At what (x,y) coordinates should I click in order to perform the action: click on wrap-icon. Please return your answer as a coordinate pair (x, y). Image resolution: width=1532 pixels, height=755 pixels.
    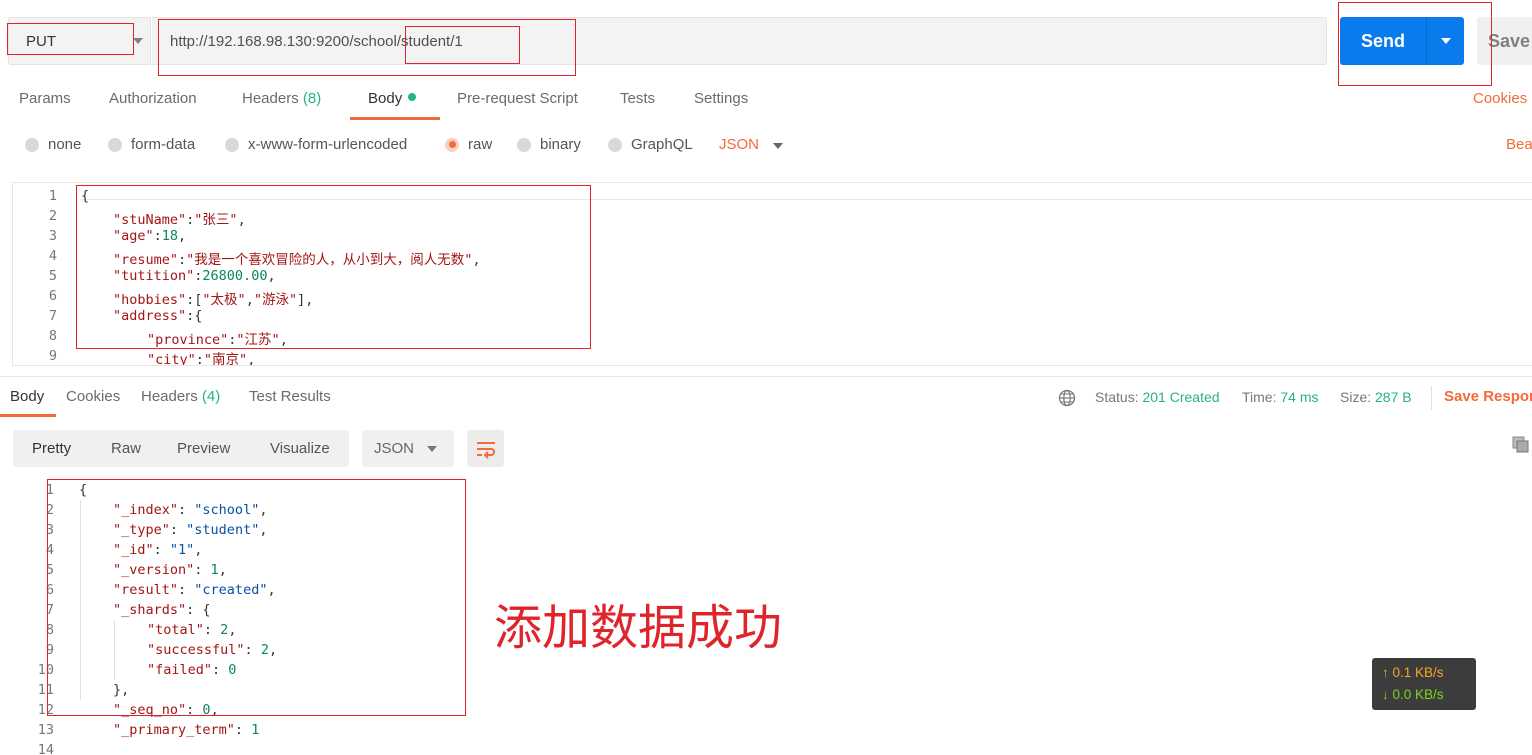
    Looking at the image, I should click on (485, 450).